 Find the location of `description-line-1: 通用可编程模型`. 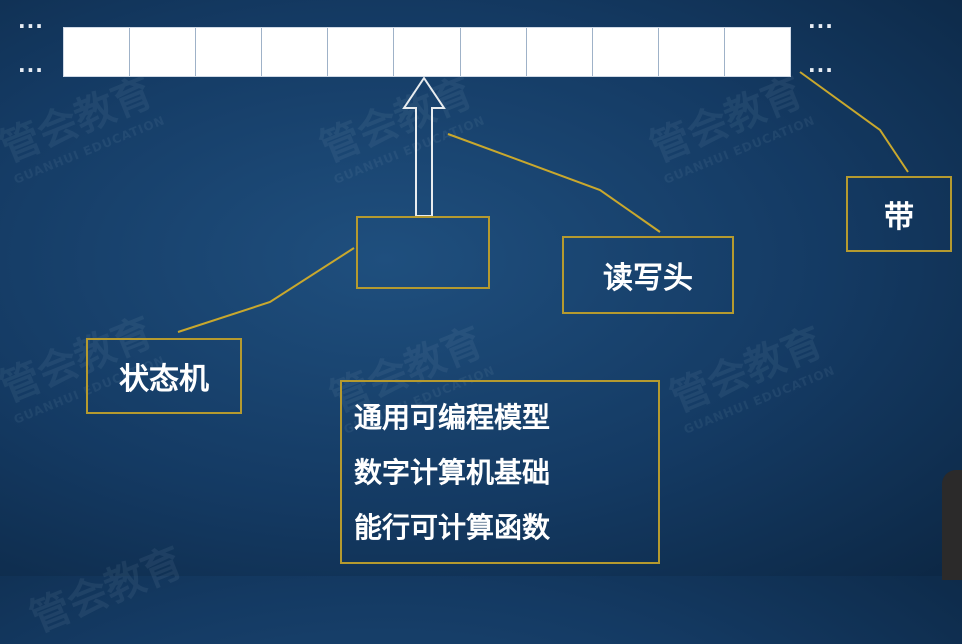

description-line-1: 通用可编程模型 is located at coordinates (452, 417).